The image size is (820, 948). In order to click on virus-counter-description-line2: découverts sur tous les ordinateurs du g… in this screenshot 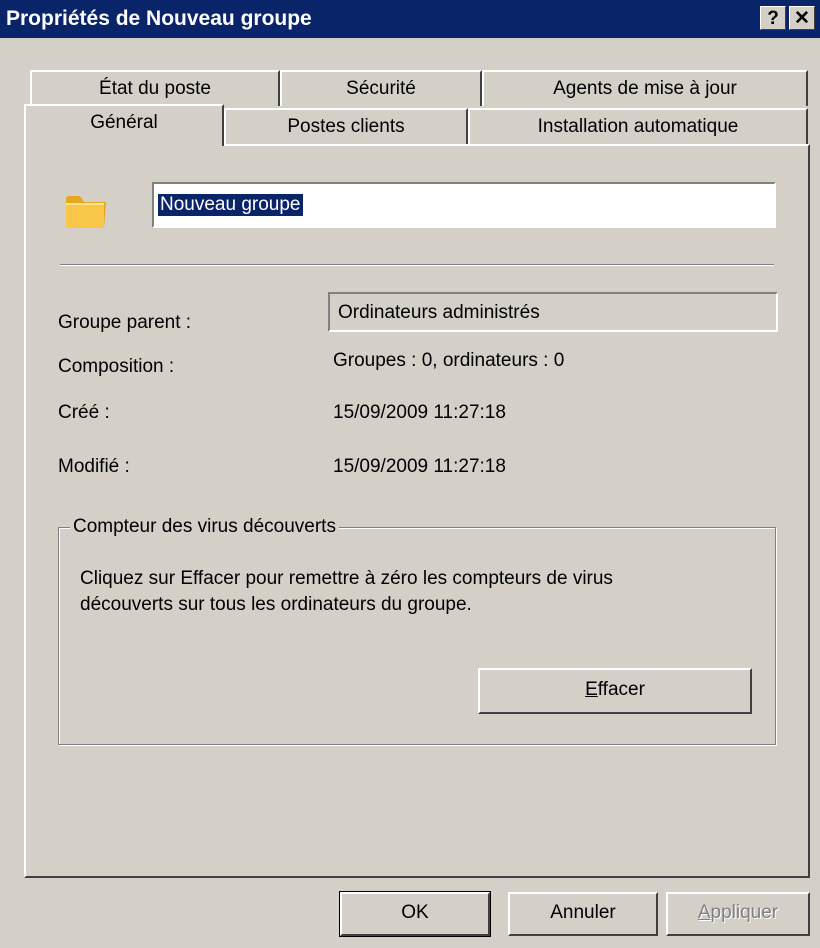, I will do `click(276, 604)`.